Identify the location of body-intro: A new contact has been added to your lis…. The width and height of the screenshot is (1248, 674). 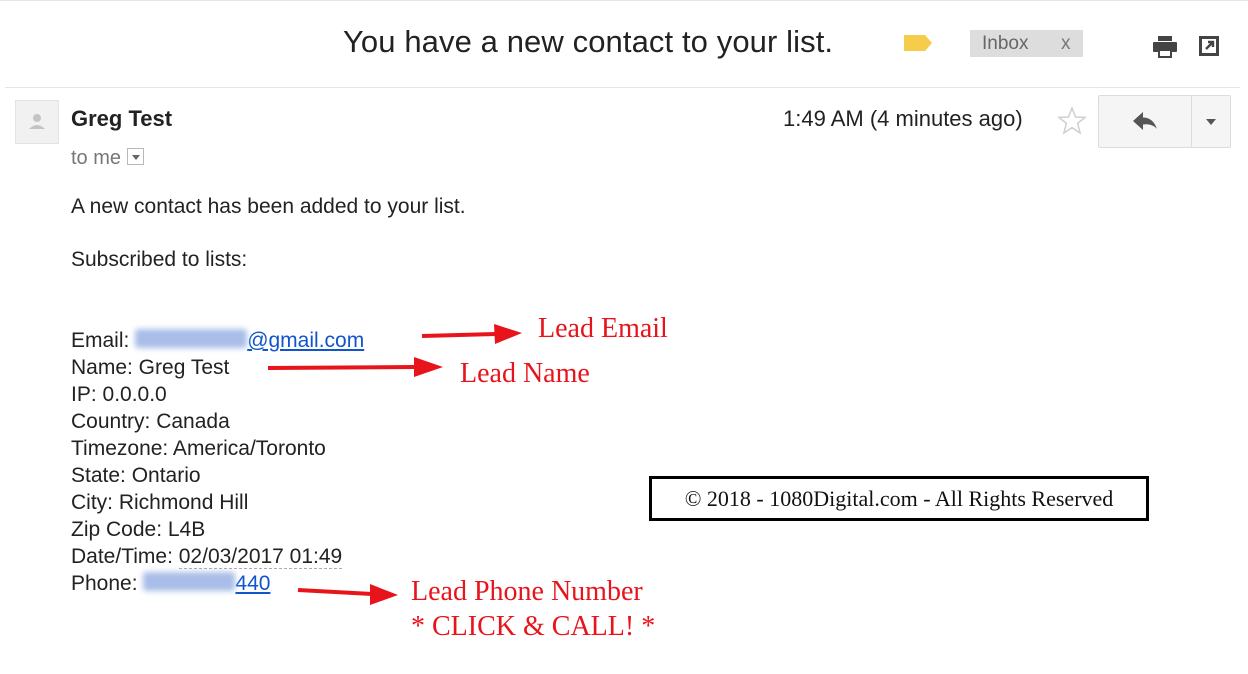
(268, 206).